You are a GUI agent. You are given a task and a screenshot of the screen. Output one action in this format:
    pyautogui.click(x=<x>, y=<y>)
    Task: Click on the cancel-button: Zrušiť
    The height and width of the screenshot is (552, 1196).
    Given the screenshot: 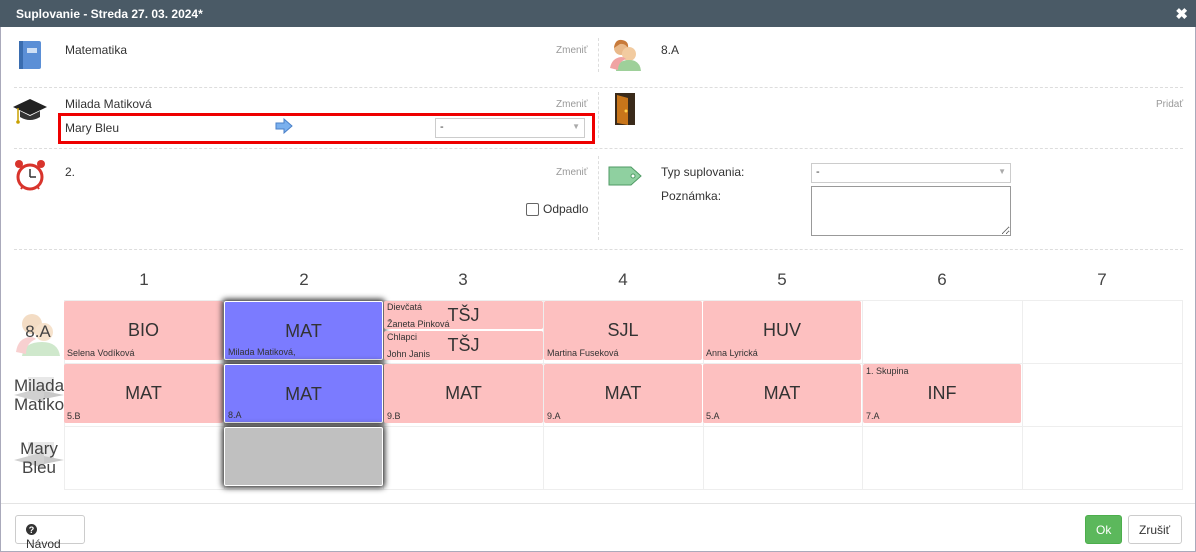 What is the action you would take?
    pyautogui.click(x=1155, y=529)
    